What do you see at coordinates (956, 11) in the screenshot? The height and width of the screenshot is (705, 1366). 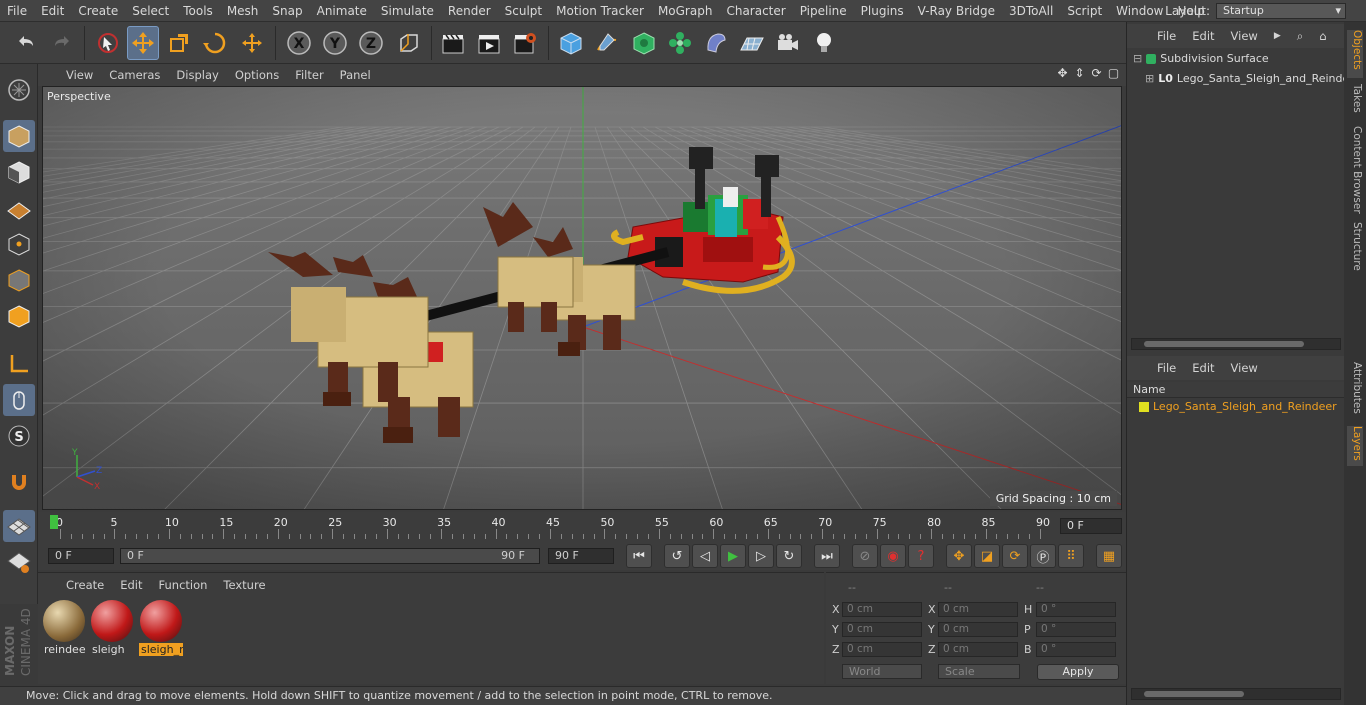 I see `menu-vray-bridge: V-Ray Bridge` at bounding box center [956, 11].